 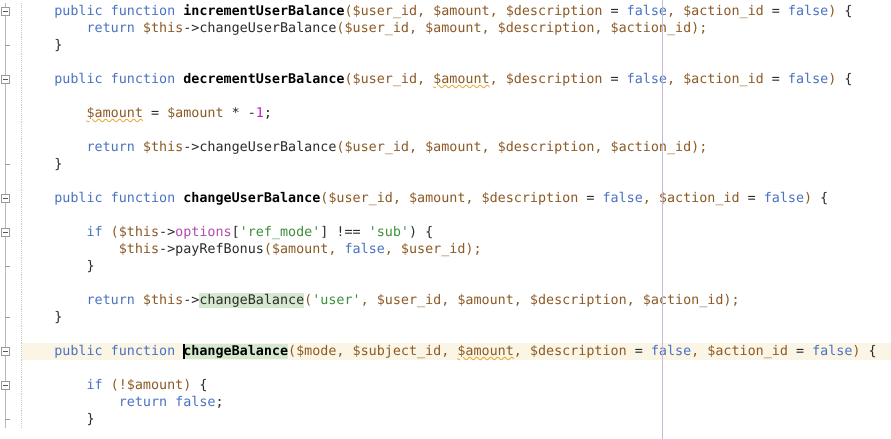 I want to click on code-line: if ($this->options['ref_mode'] !== 'sub') {, so click(x=259, y=232).